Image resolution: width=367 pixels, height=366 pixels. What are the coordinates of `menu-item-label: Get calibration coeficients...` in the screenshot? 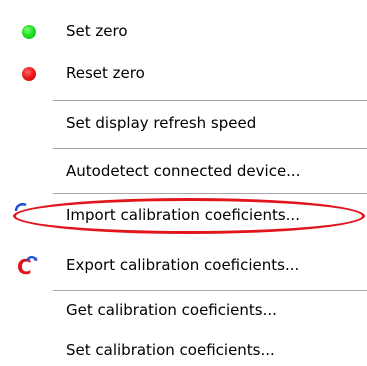 It's located at (171, 310).